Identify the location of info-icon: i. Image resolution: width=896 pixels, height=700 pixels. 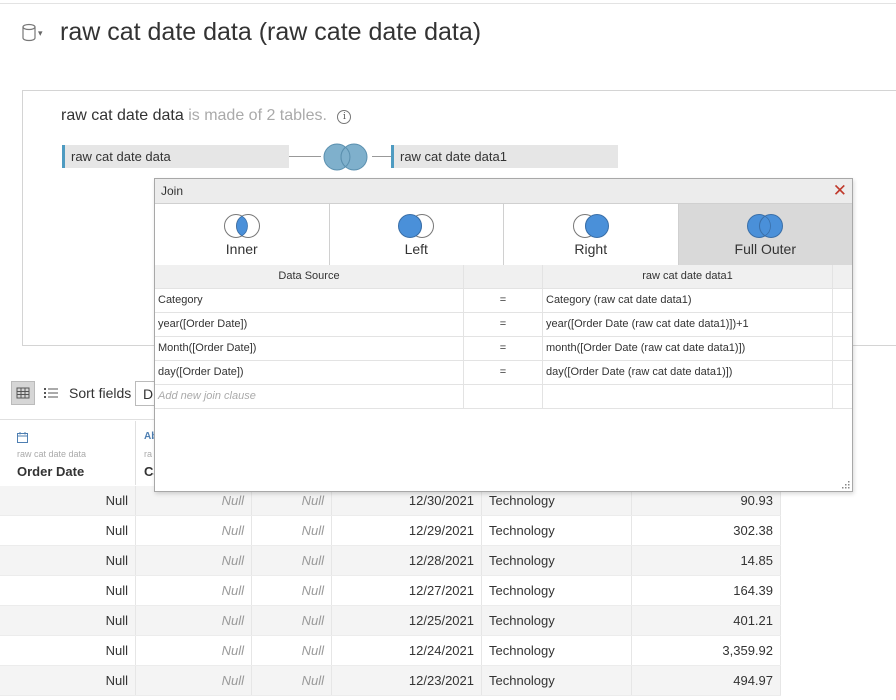
(344, 117).